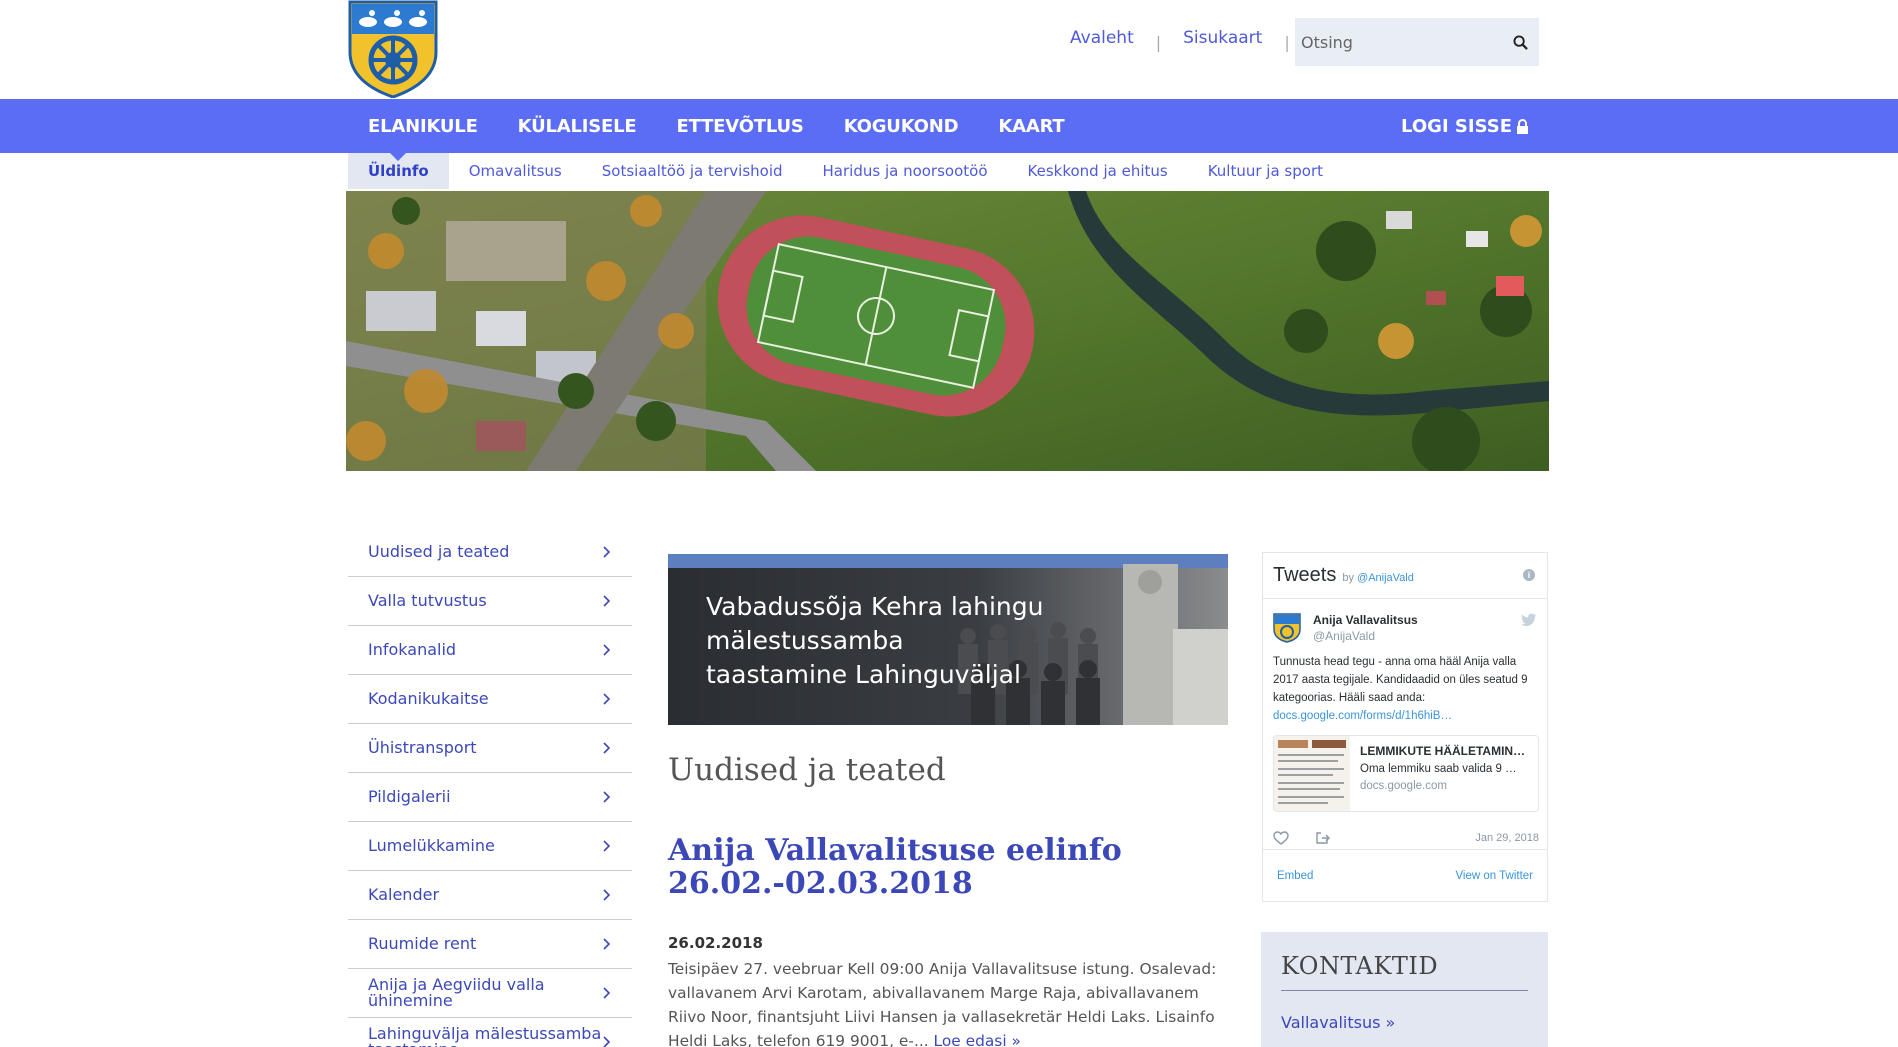 Image resolution: width=1898 pixels, height=1047 pixels. I want to click on sidebar-item-malestussammas: Lahinguvälja mälestussamba taastamine, so click(490, 1032).